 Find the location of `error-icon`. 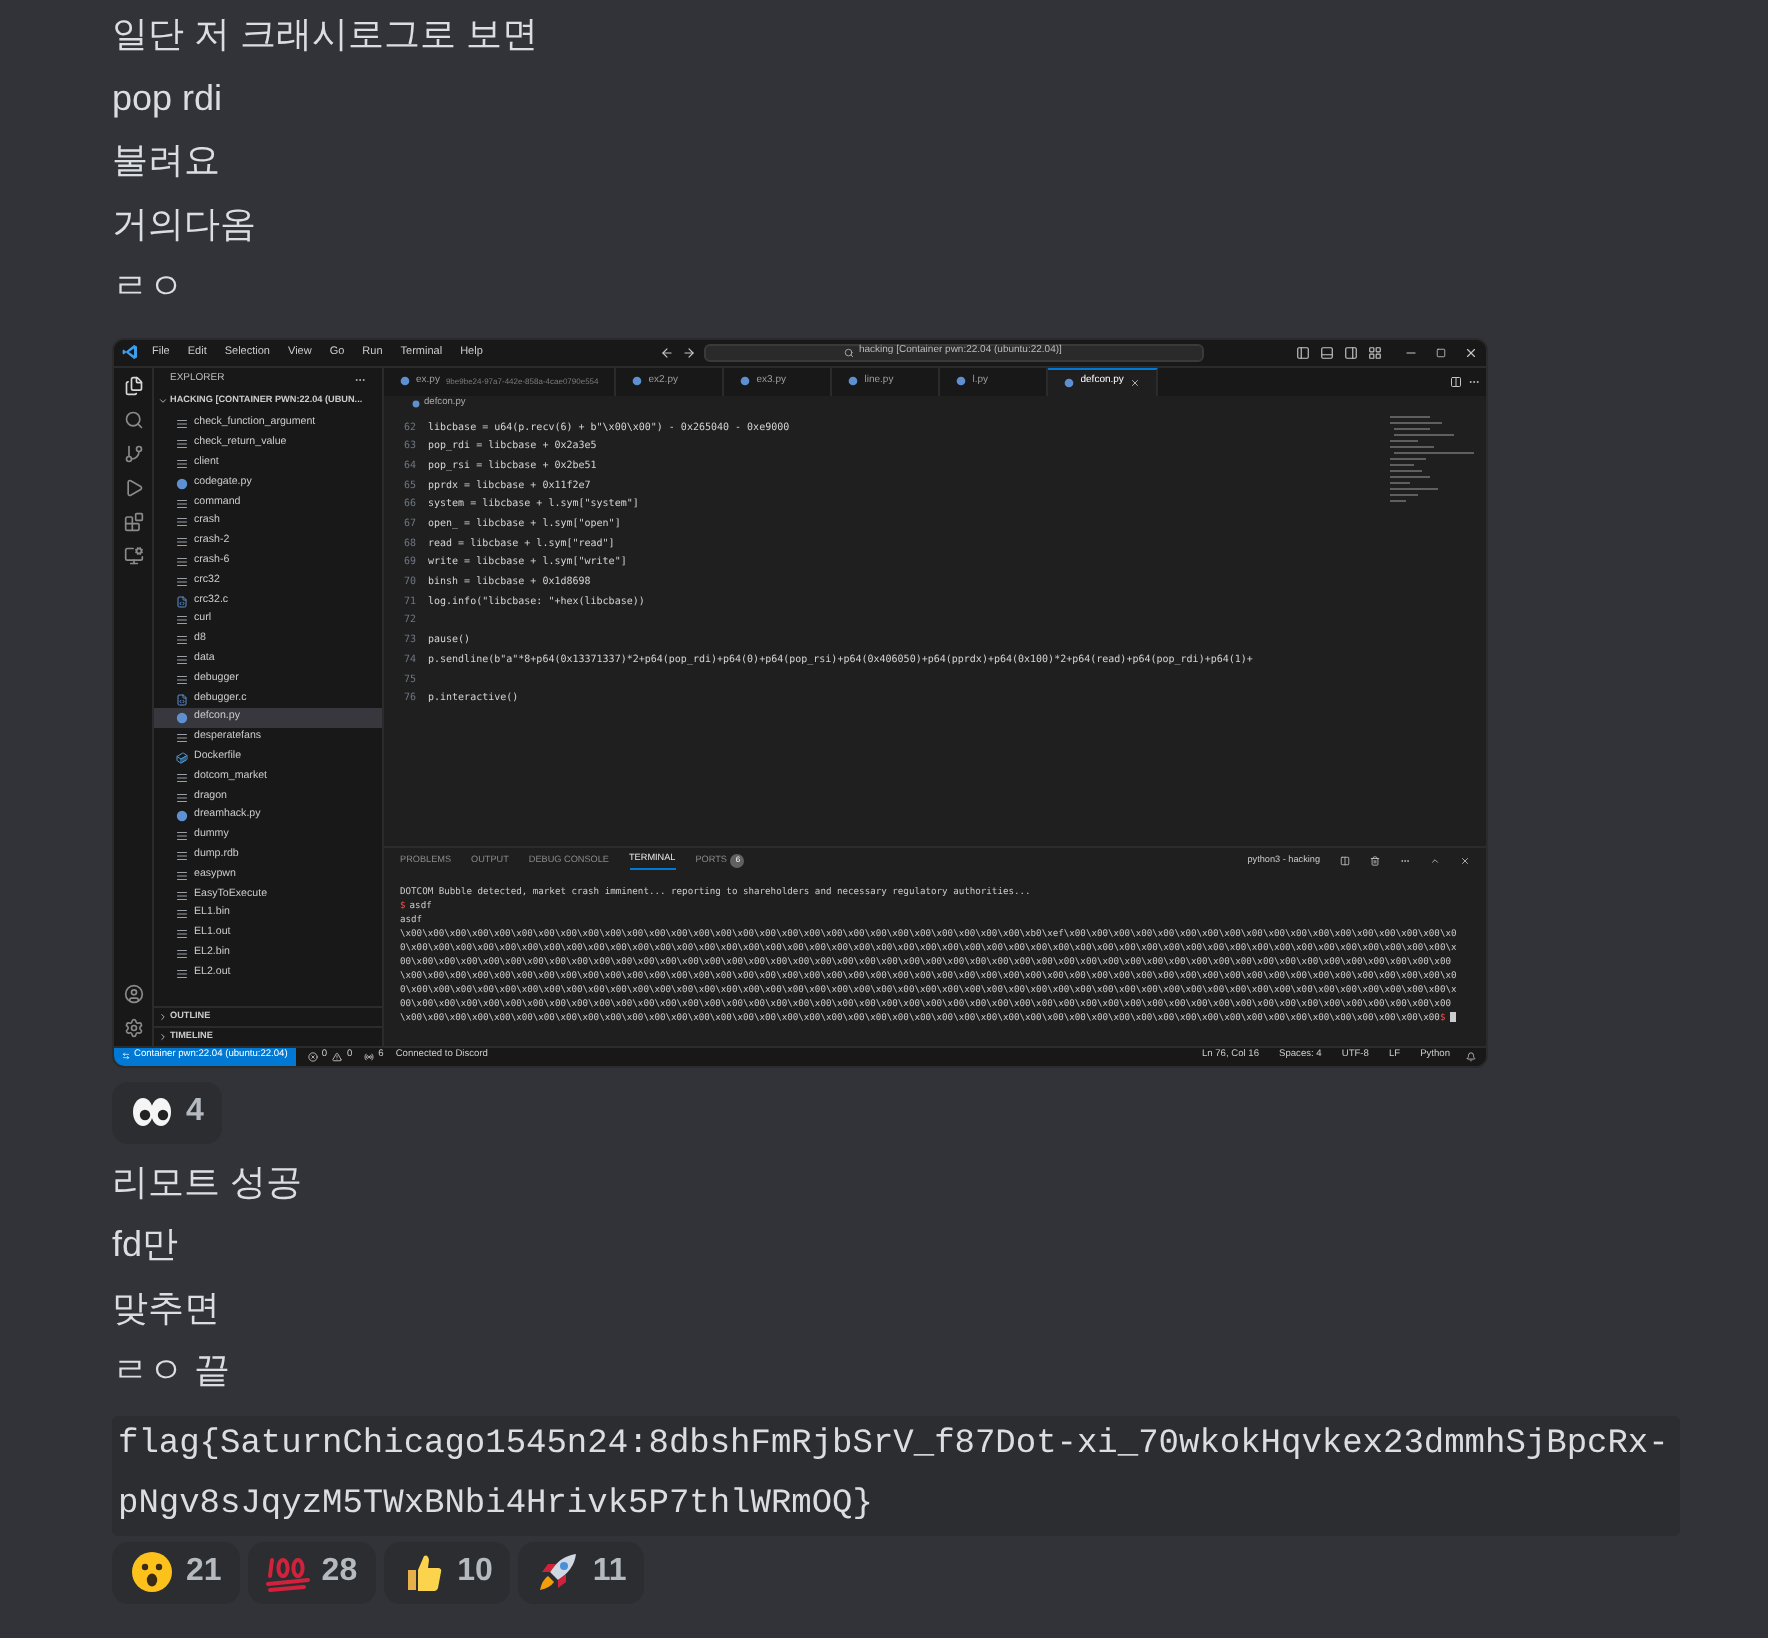

error-icon is located at coordinates (312, 1056).